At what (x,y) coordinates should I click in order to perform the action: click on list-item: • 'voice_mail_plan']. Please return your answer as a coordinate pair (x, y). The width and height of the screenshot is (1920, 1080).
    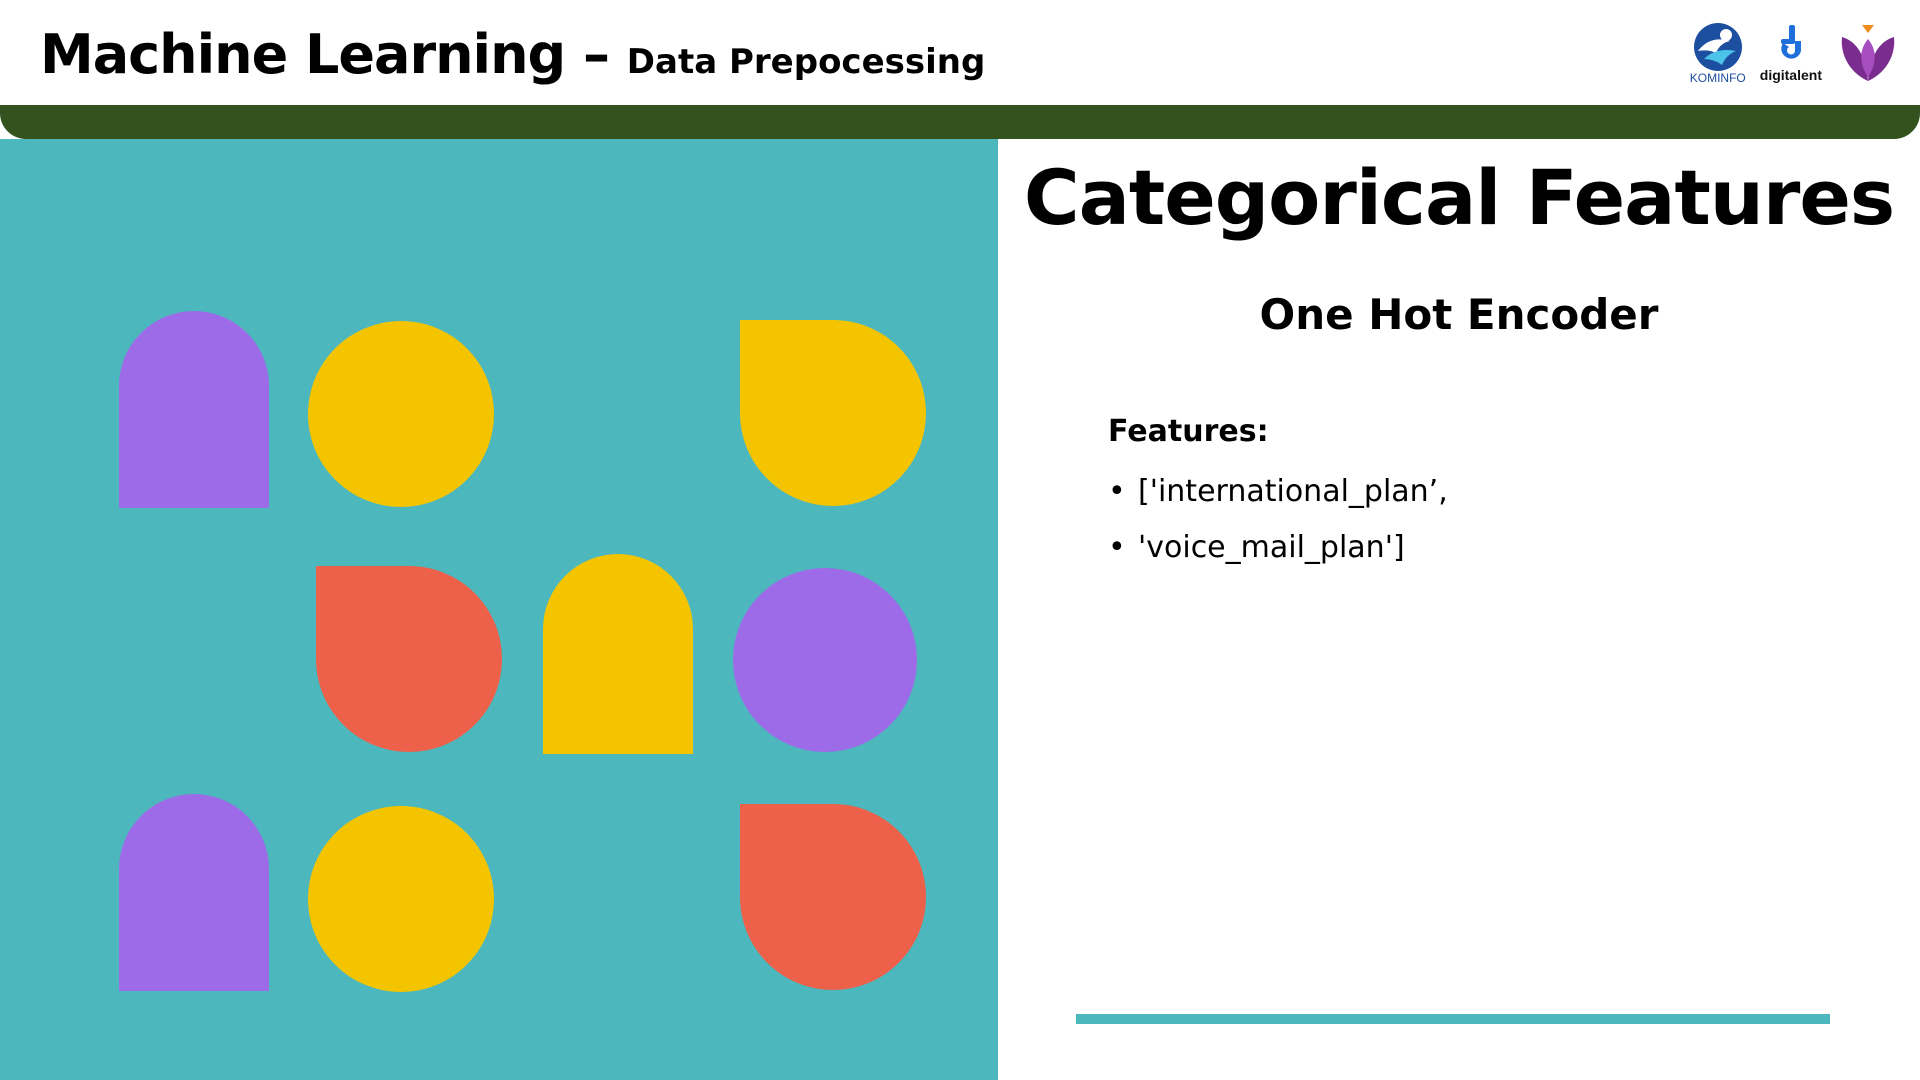
    Looking at the image, I should click on (1278, 548).